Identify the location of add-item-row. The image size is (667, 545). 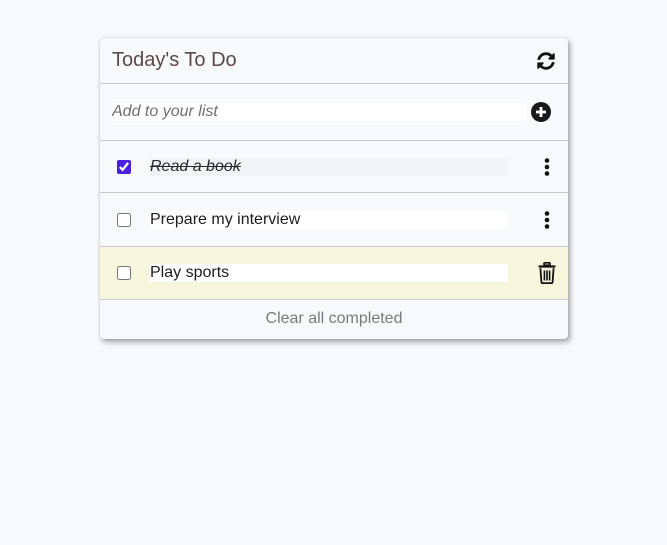
(334, 112).